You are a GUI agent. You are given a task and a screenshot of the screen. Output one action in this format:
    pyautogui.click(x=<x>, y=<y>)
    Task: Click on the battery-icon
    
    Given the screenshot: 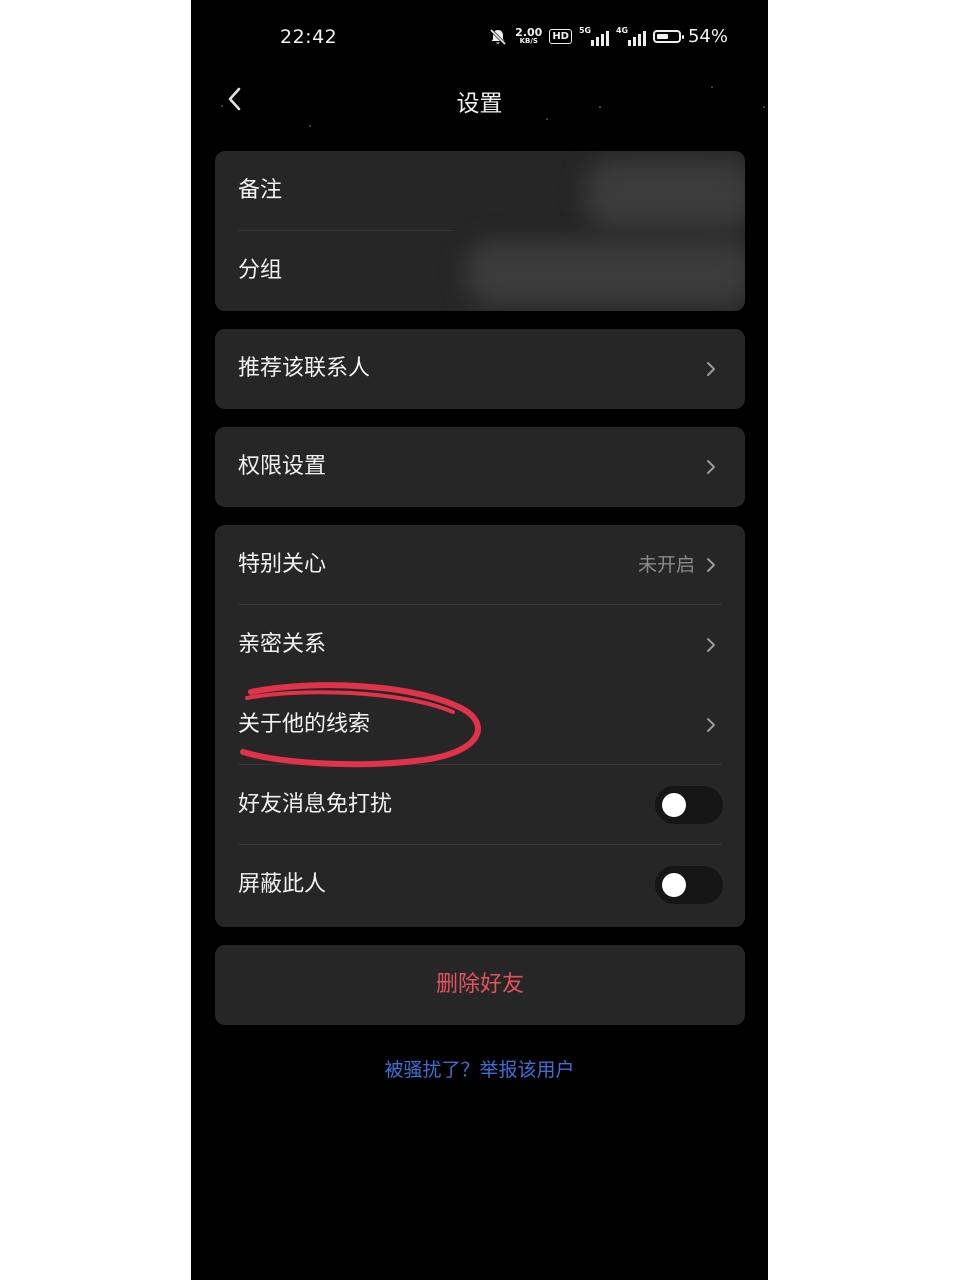 What is the action you would take?
    pyautogui.click(x=668, y=36)
    